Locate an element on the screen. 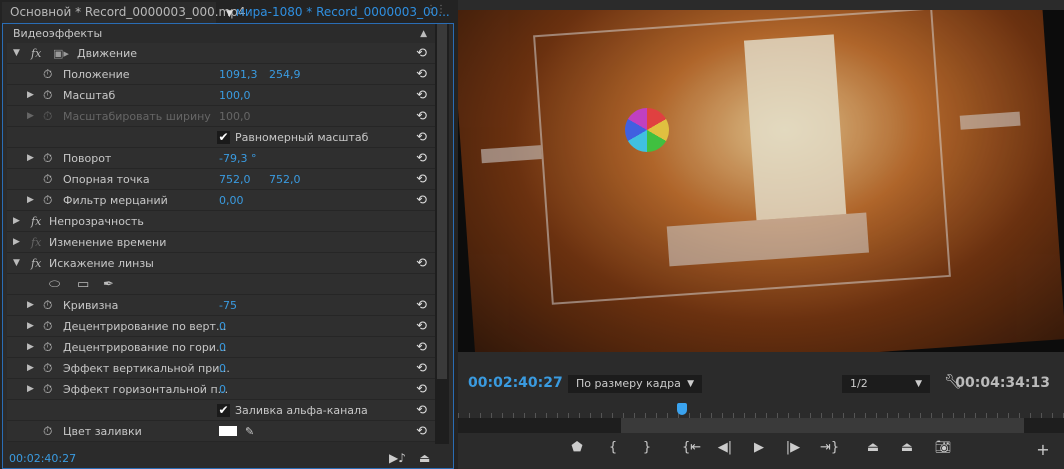 The image size is (1064, 469). extract-icon: ⏏ is located at coordinates (907, 447).